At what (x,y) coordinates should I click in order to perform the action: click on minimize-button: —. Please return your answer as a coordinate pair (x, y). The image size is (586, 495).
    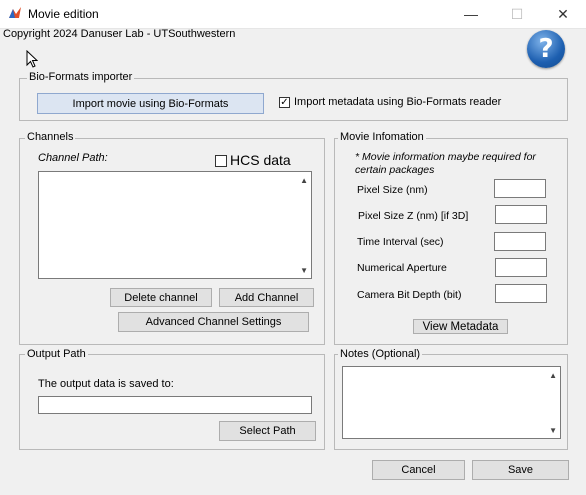
    Looking at the image, I should click on (471, 14).